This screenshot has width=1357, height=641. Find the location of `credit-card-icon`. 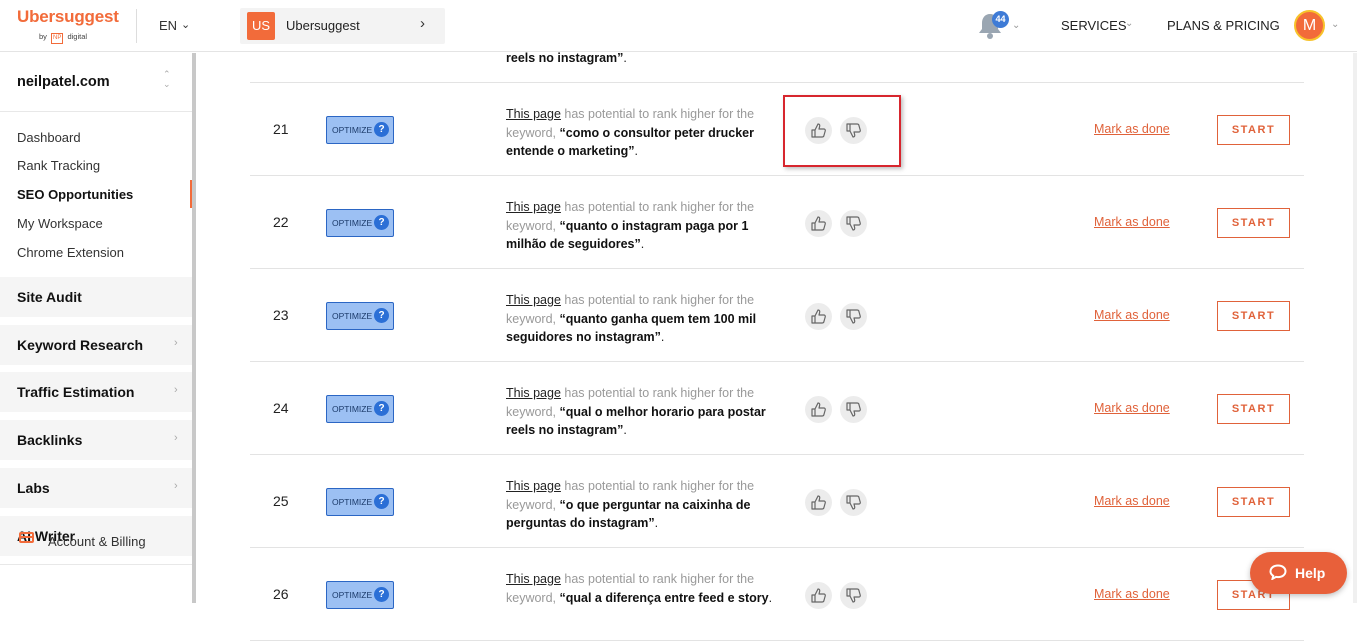

credit-card-icon is located at coordinates (26, 537).